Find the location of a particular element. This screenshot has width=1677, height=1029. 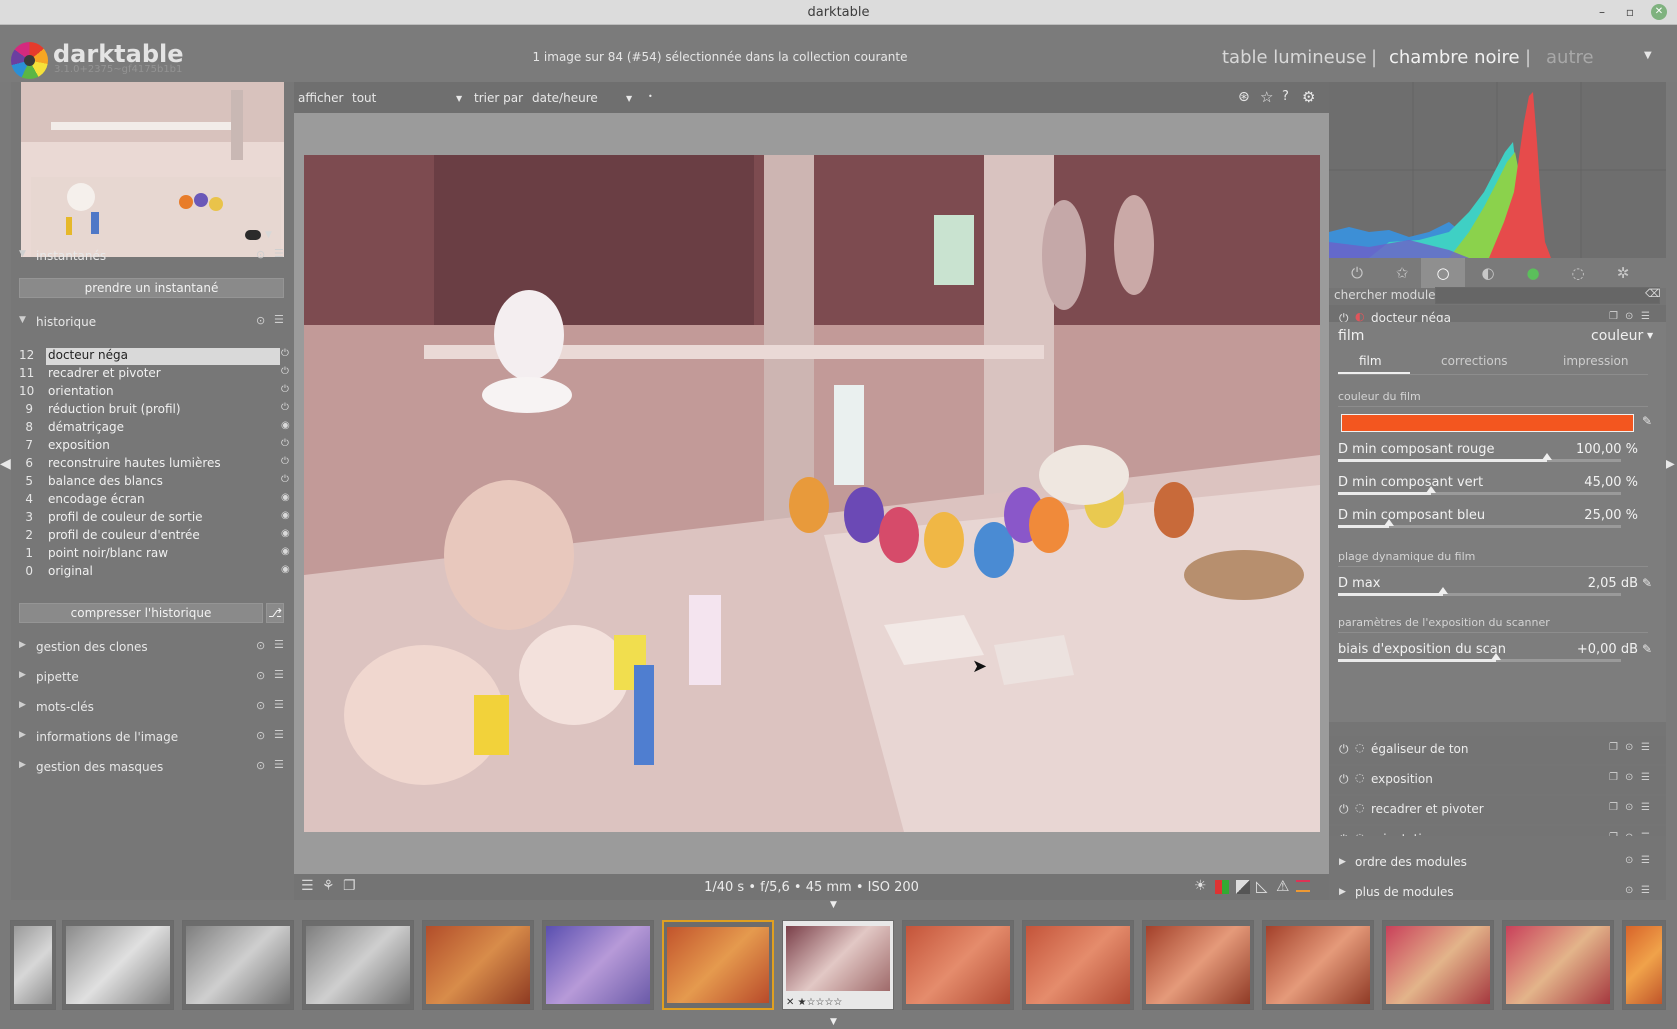

module-subtab: corrections is located at coordinates (1474, 361).